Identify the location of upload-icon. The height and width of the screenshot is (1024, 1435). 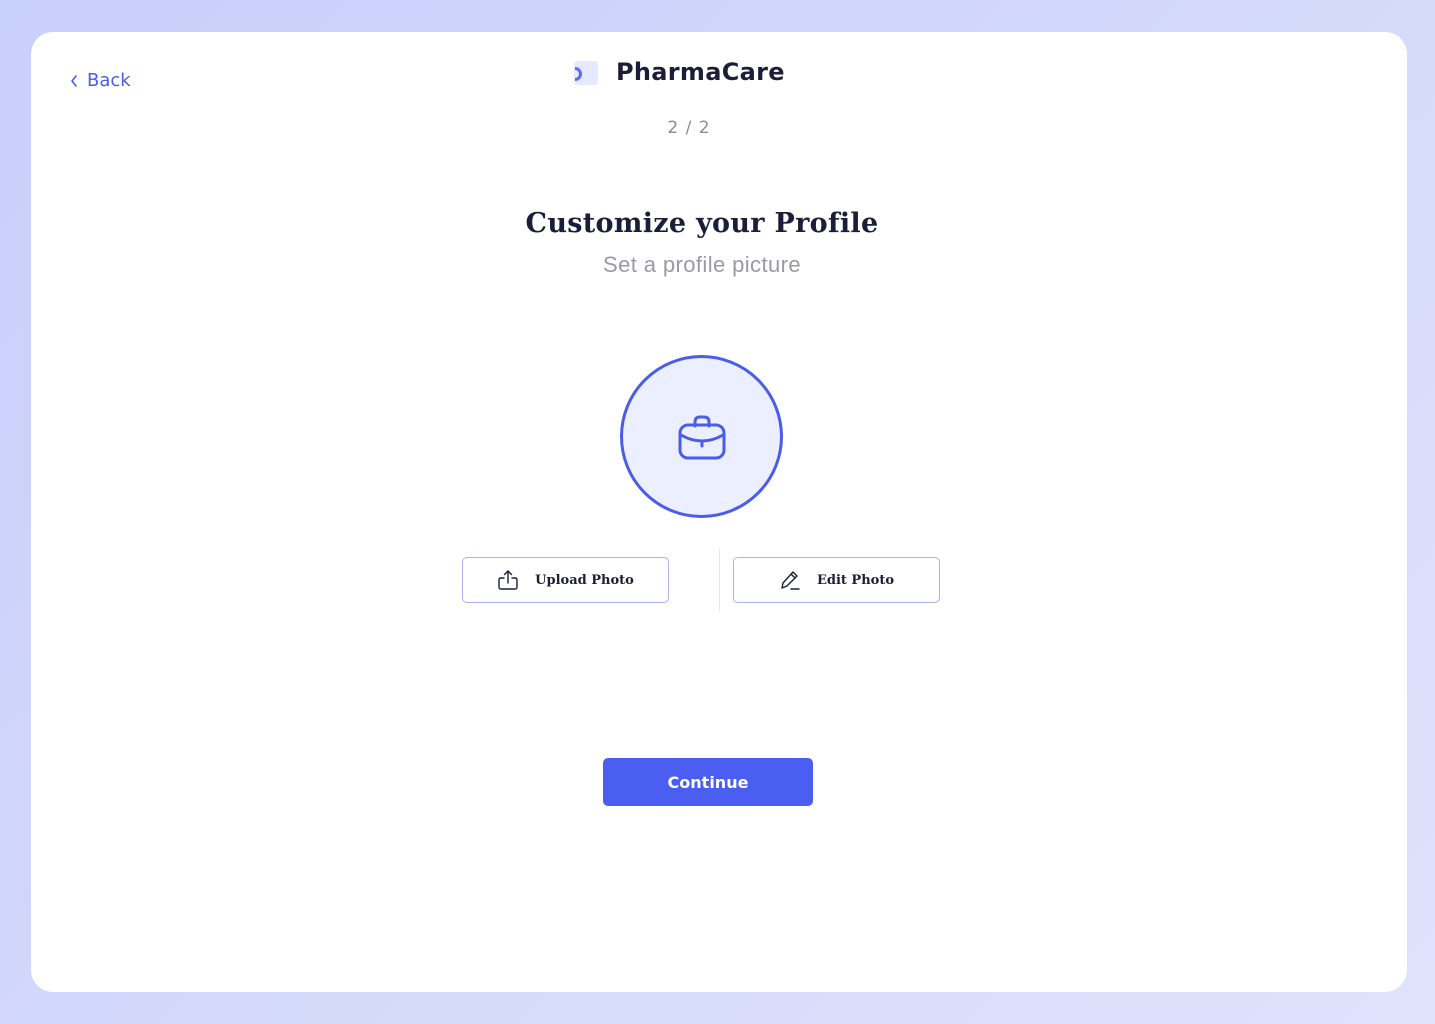
(508, 580).